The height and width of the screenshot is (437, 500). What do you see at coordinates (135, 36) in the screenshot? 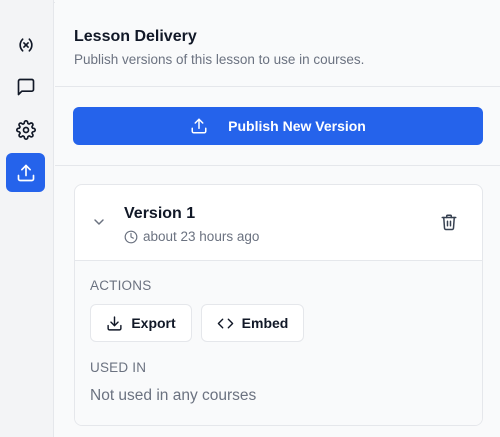
I see `page-title: Lesson Delivery` at bounding box center [135, 36].